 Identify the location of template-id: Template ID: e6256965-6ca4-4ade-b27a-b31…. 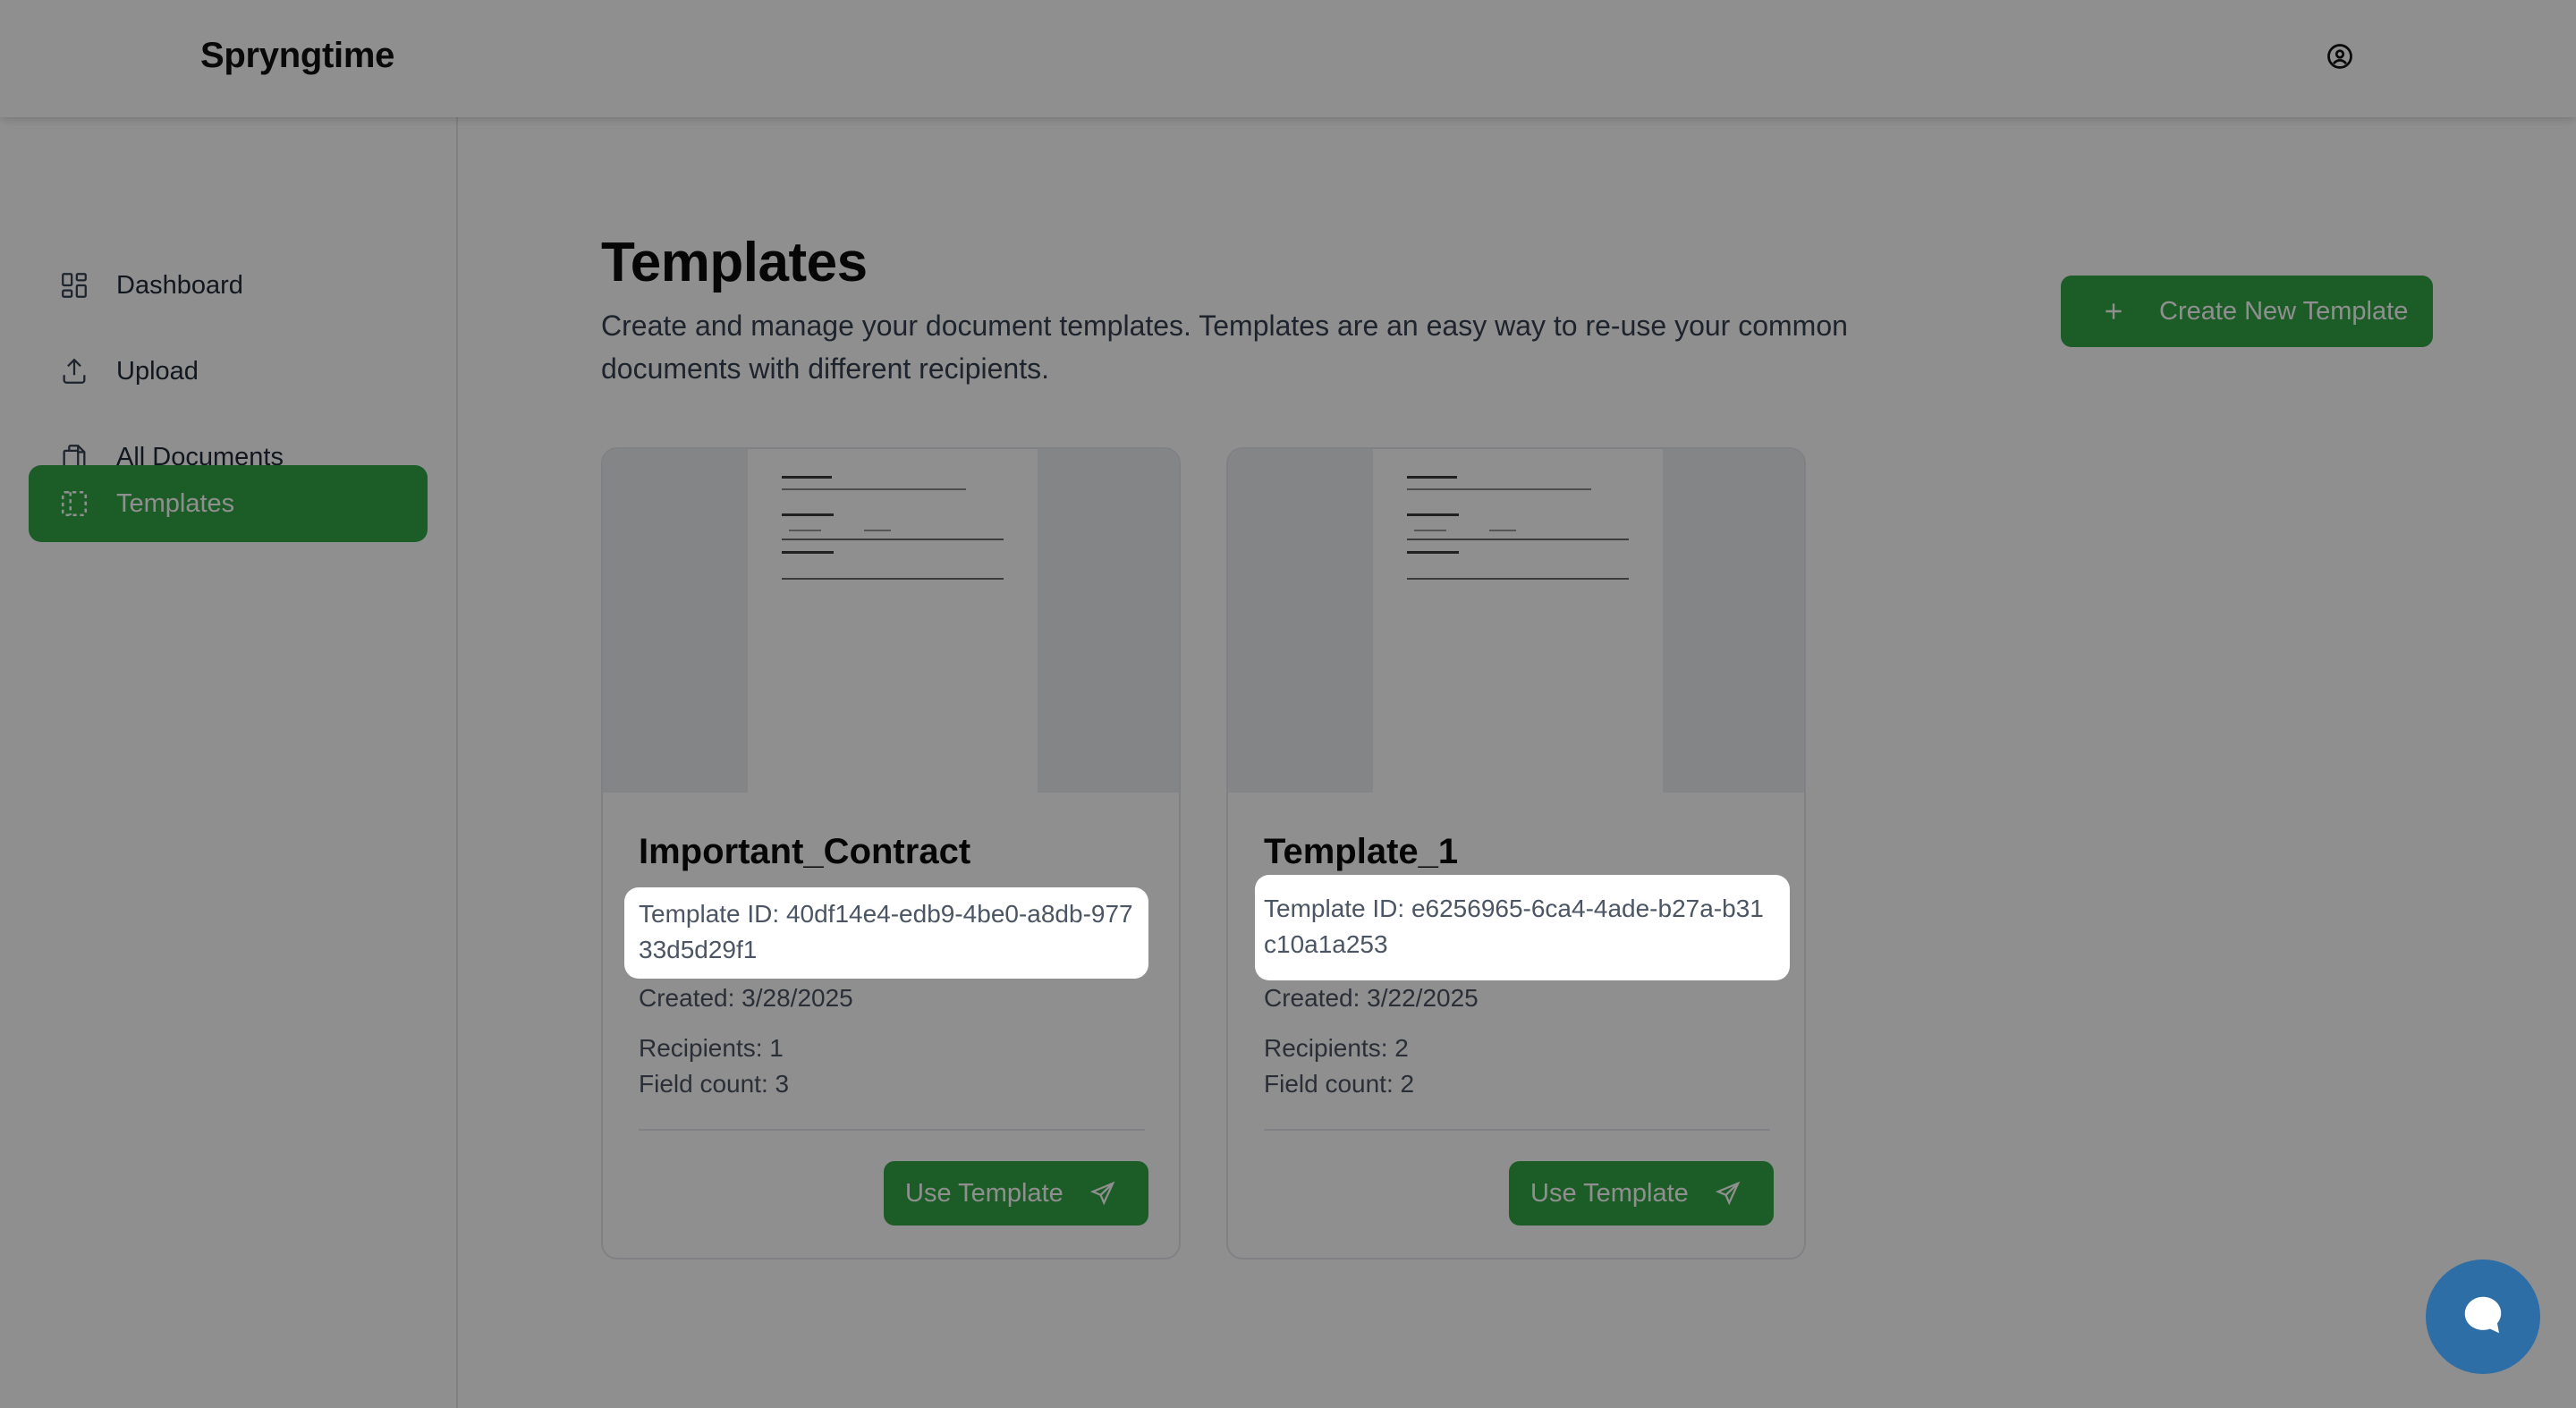
(1514, 926).